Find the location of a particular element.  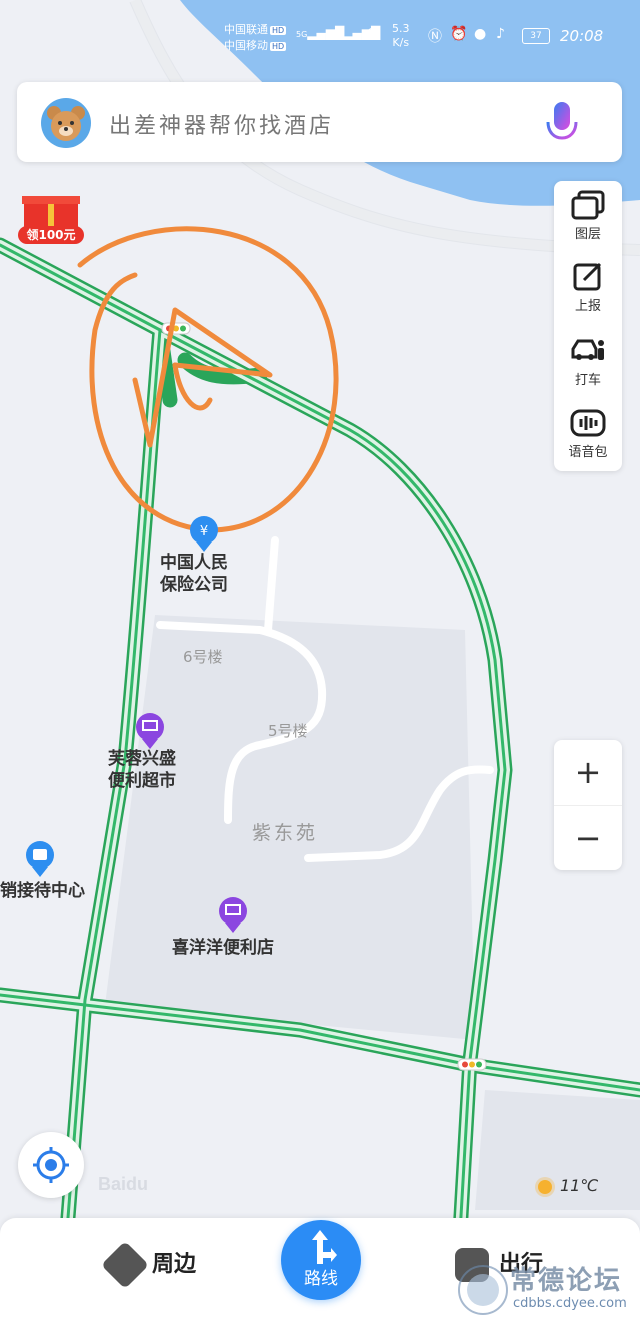

carrier-1: 中国联通 is located at coordinates (246, 29).